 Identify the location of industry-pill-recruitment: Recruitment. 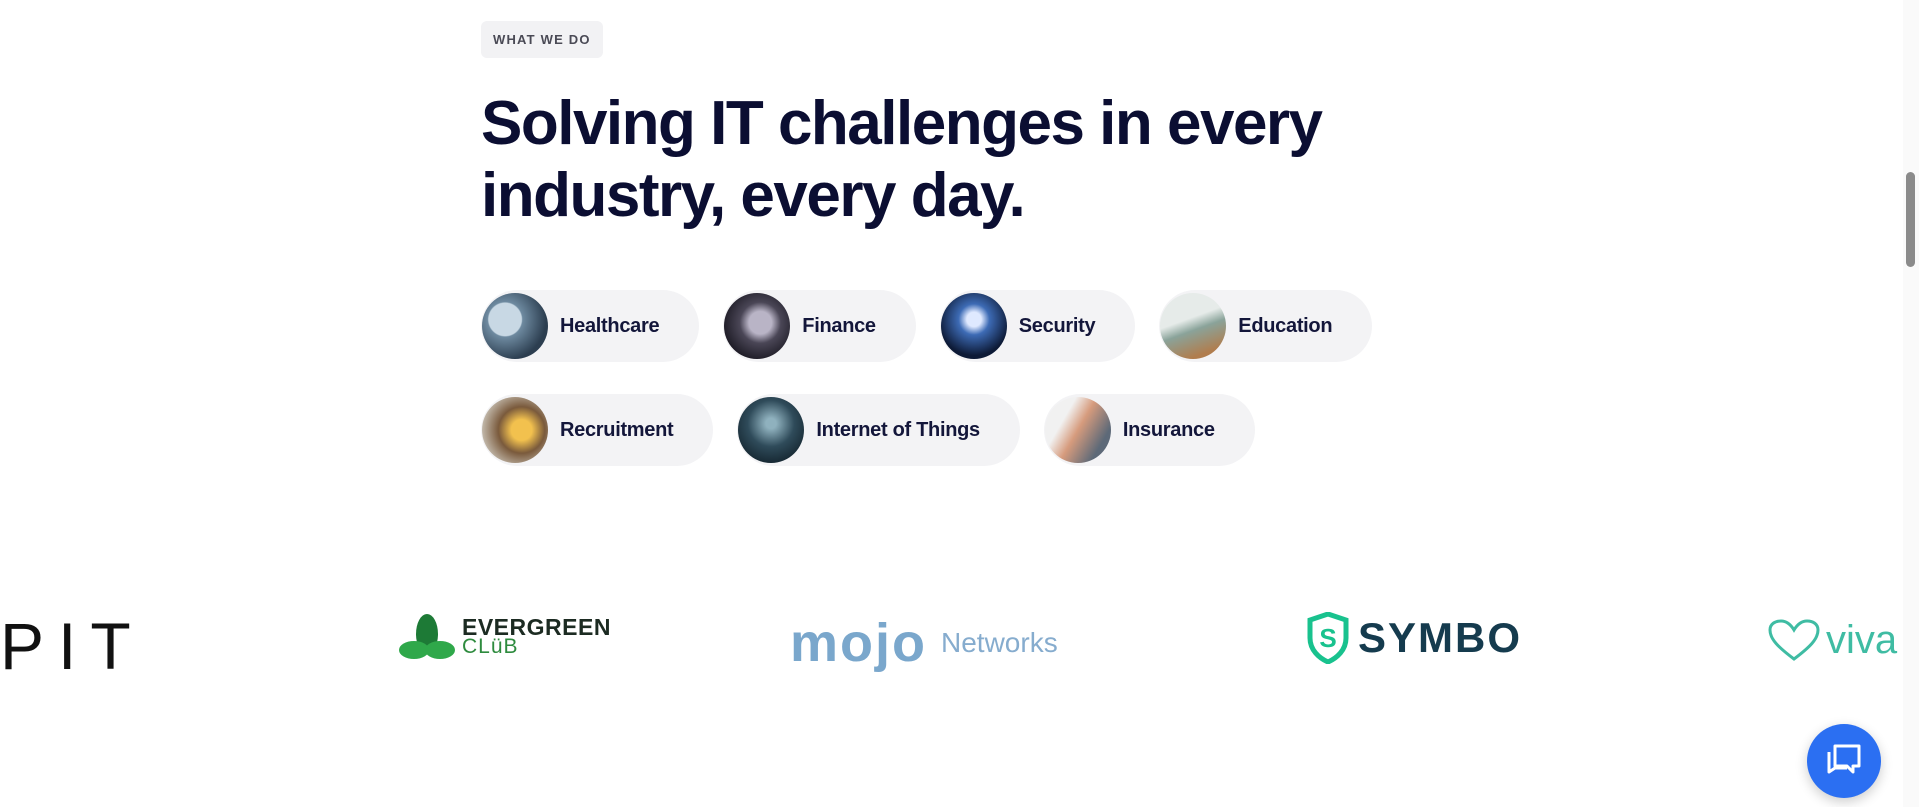
(597, 430).